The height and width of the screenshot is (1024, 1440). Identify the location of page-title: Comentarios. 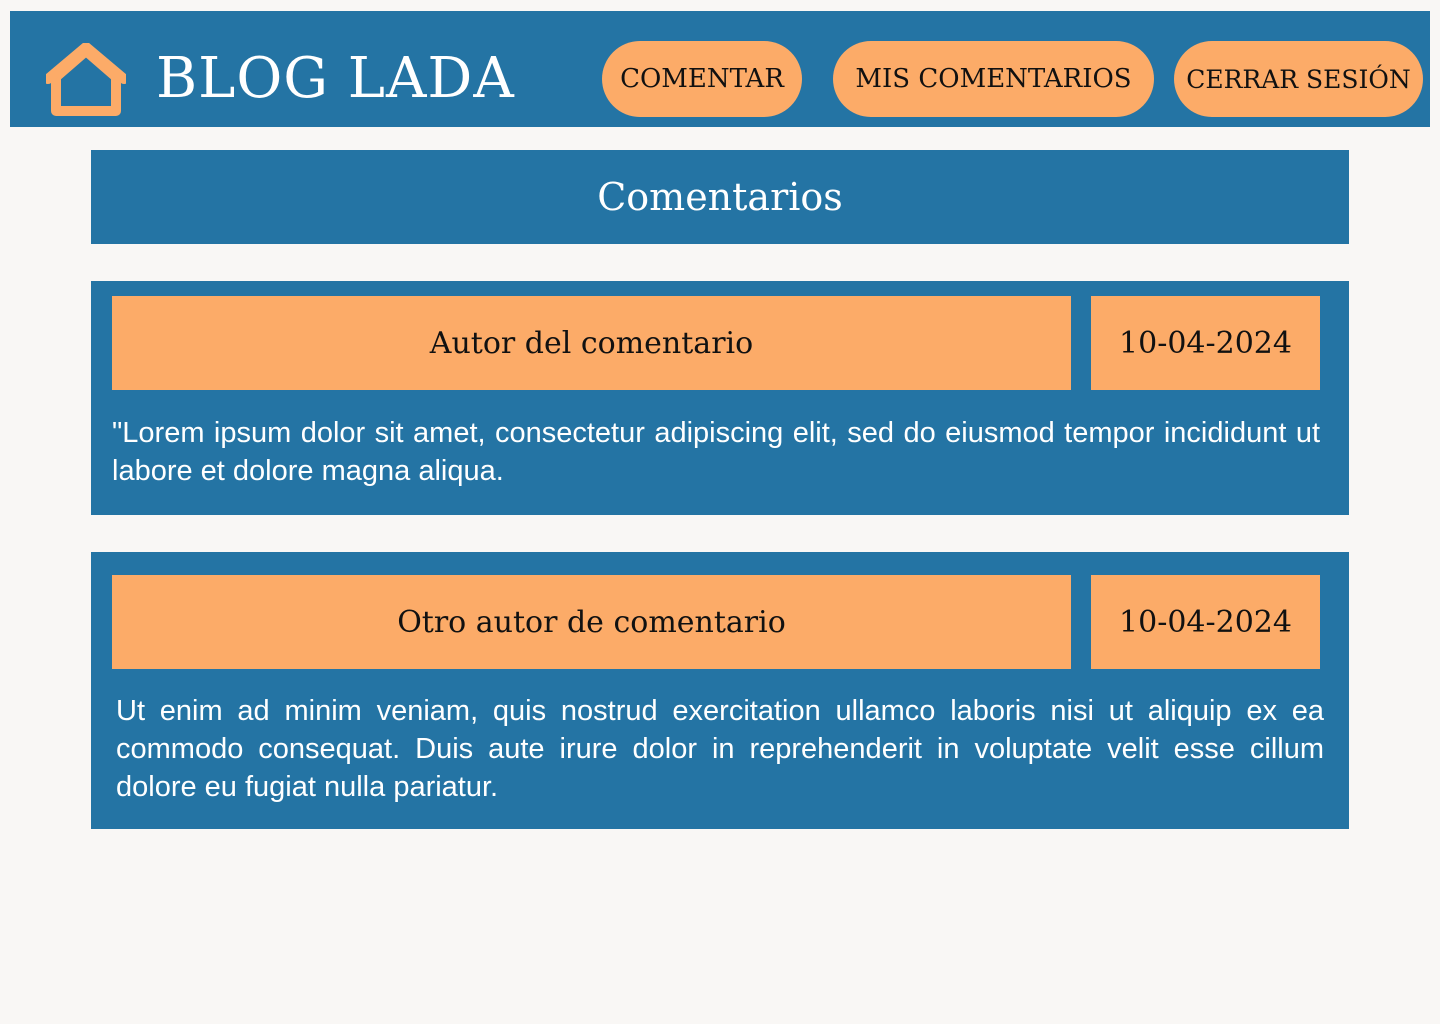
(720, 197).